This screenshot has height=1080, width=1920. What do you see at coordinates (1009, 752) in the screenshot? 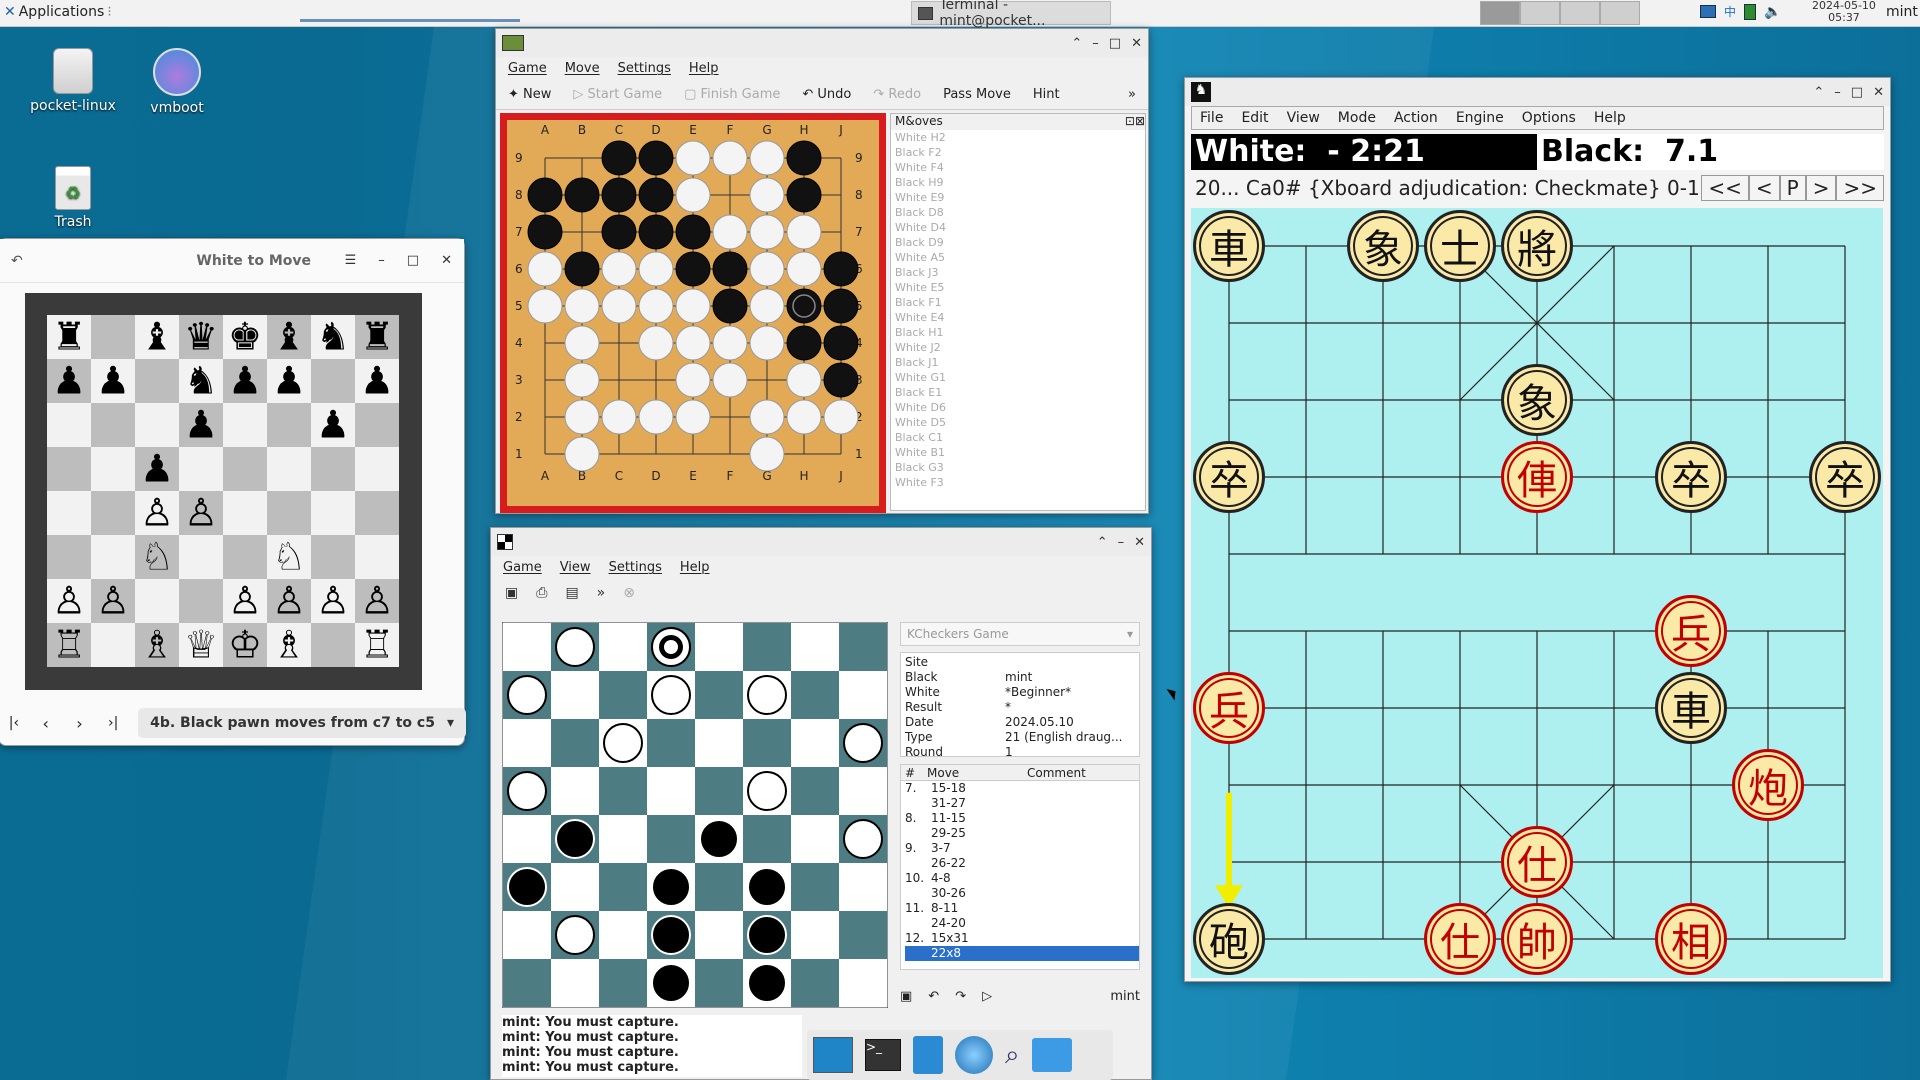
I see `pgn-value: 1` at bounding box center [1009, 752].